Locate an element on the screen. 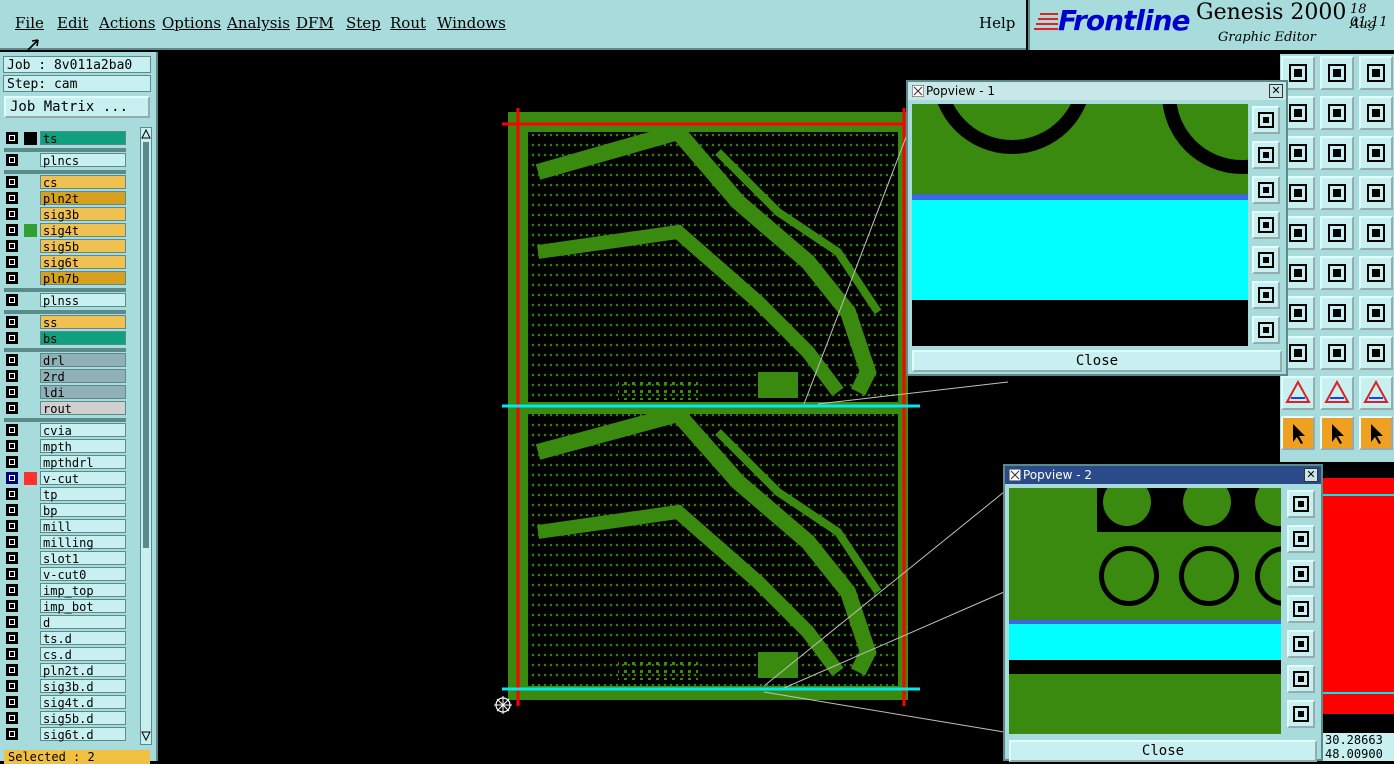  popview-2-zoom-tool-7-icon is located at coordinates (1301, 714).